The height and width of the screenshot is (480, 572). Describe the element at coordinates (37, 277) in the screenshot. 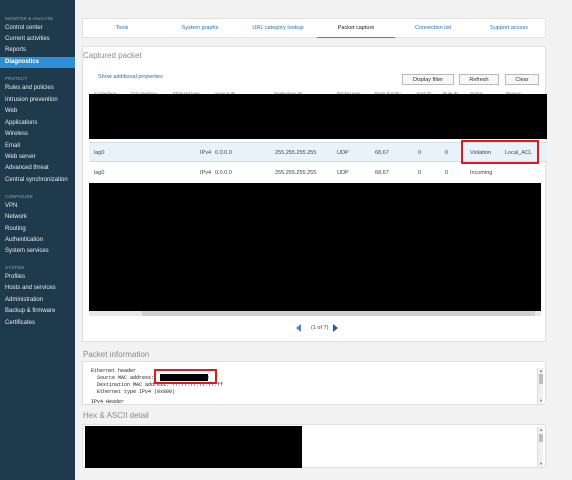

I see `sidebar-item-profiles: Profiles` at that location.